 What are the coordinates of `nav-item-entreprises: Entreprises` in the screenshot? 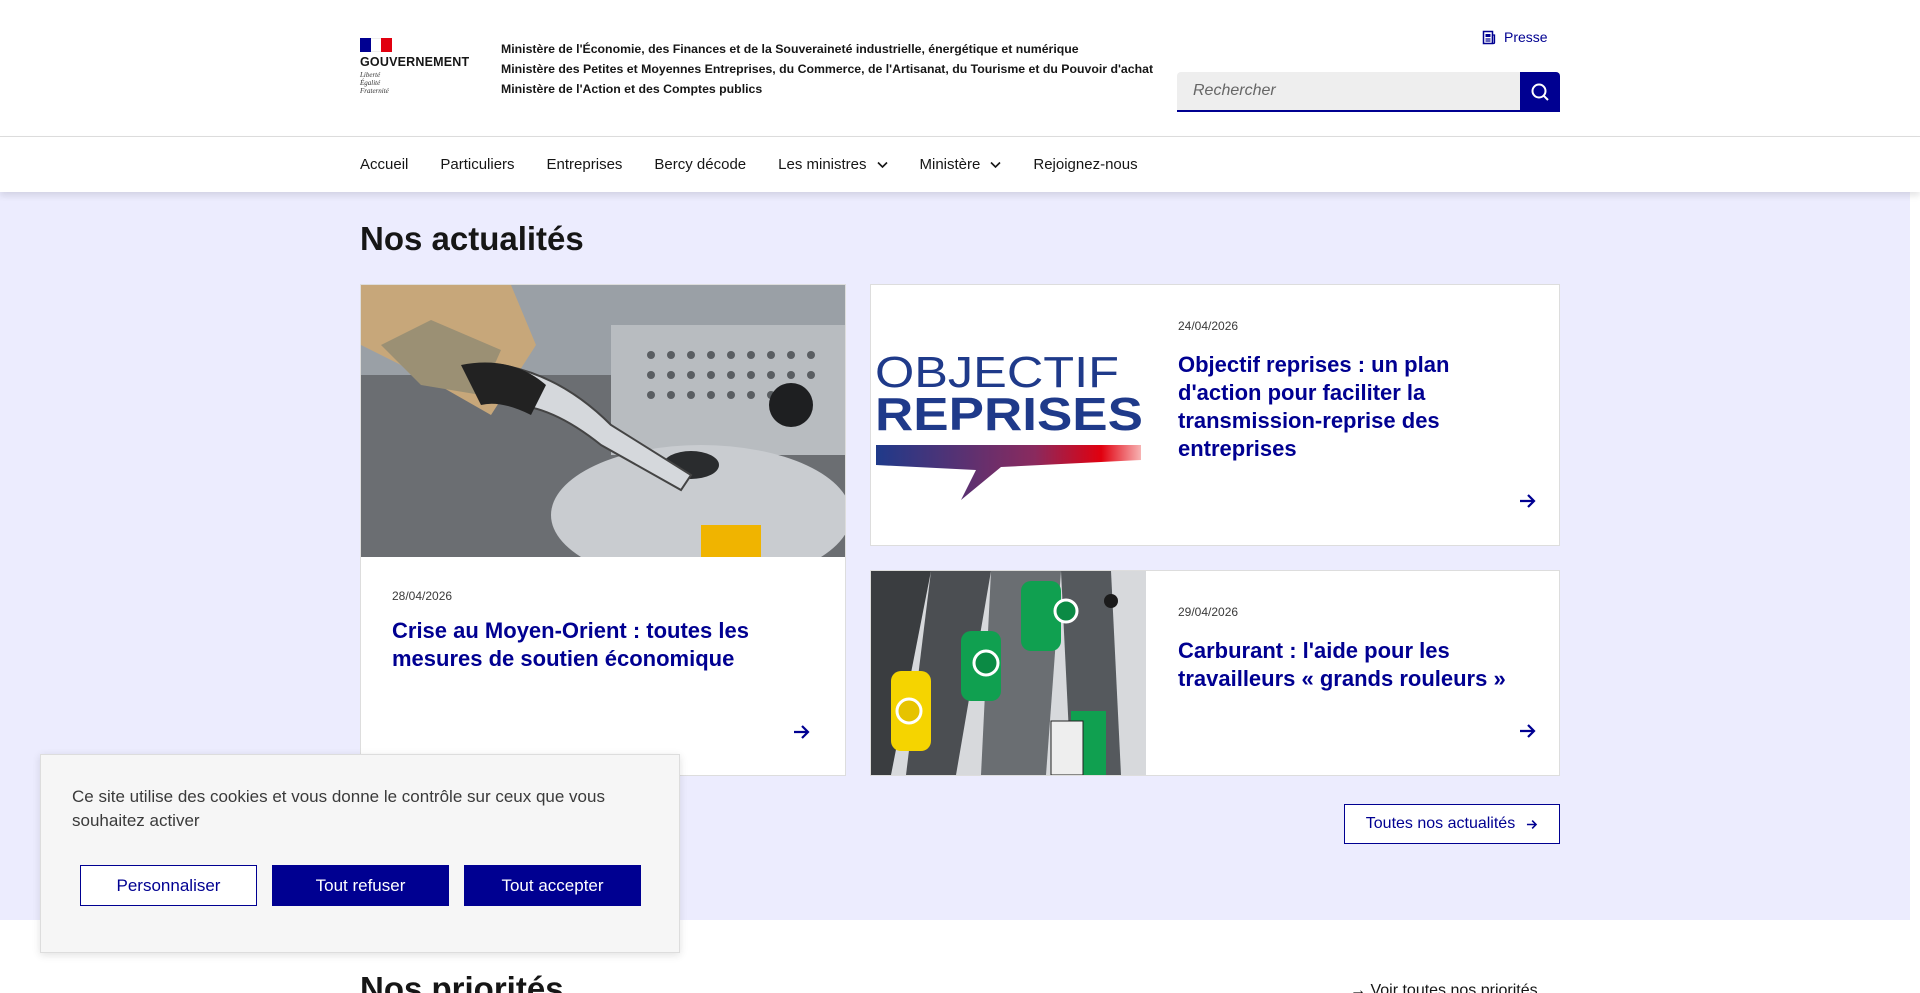 It's located at (585, 164).